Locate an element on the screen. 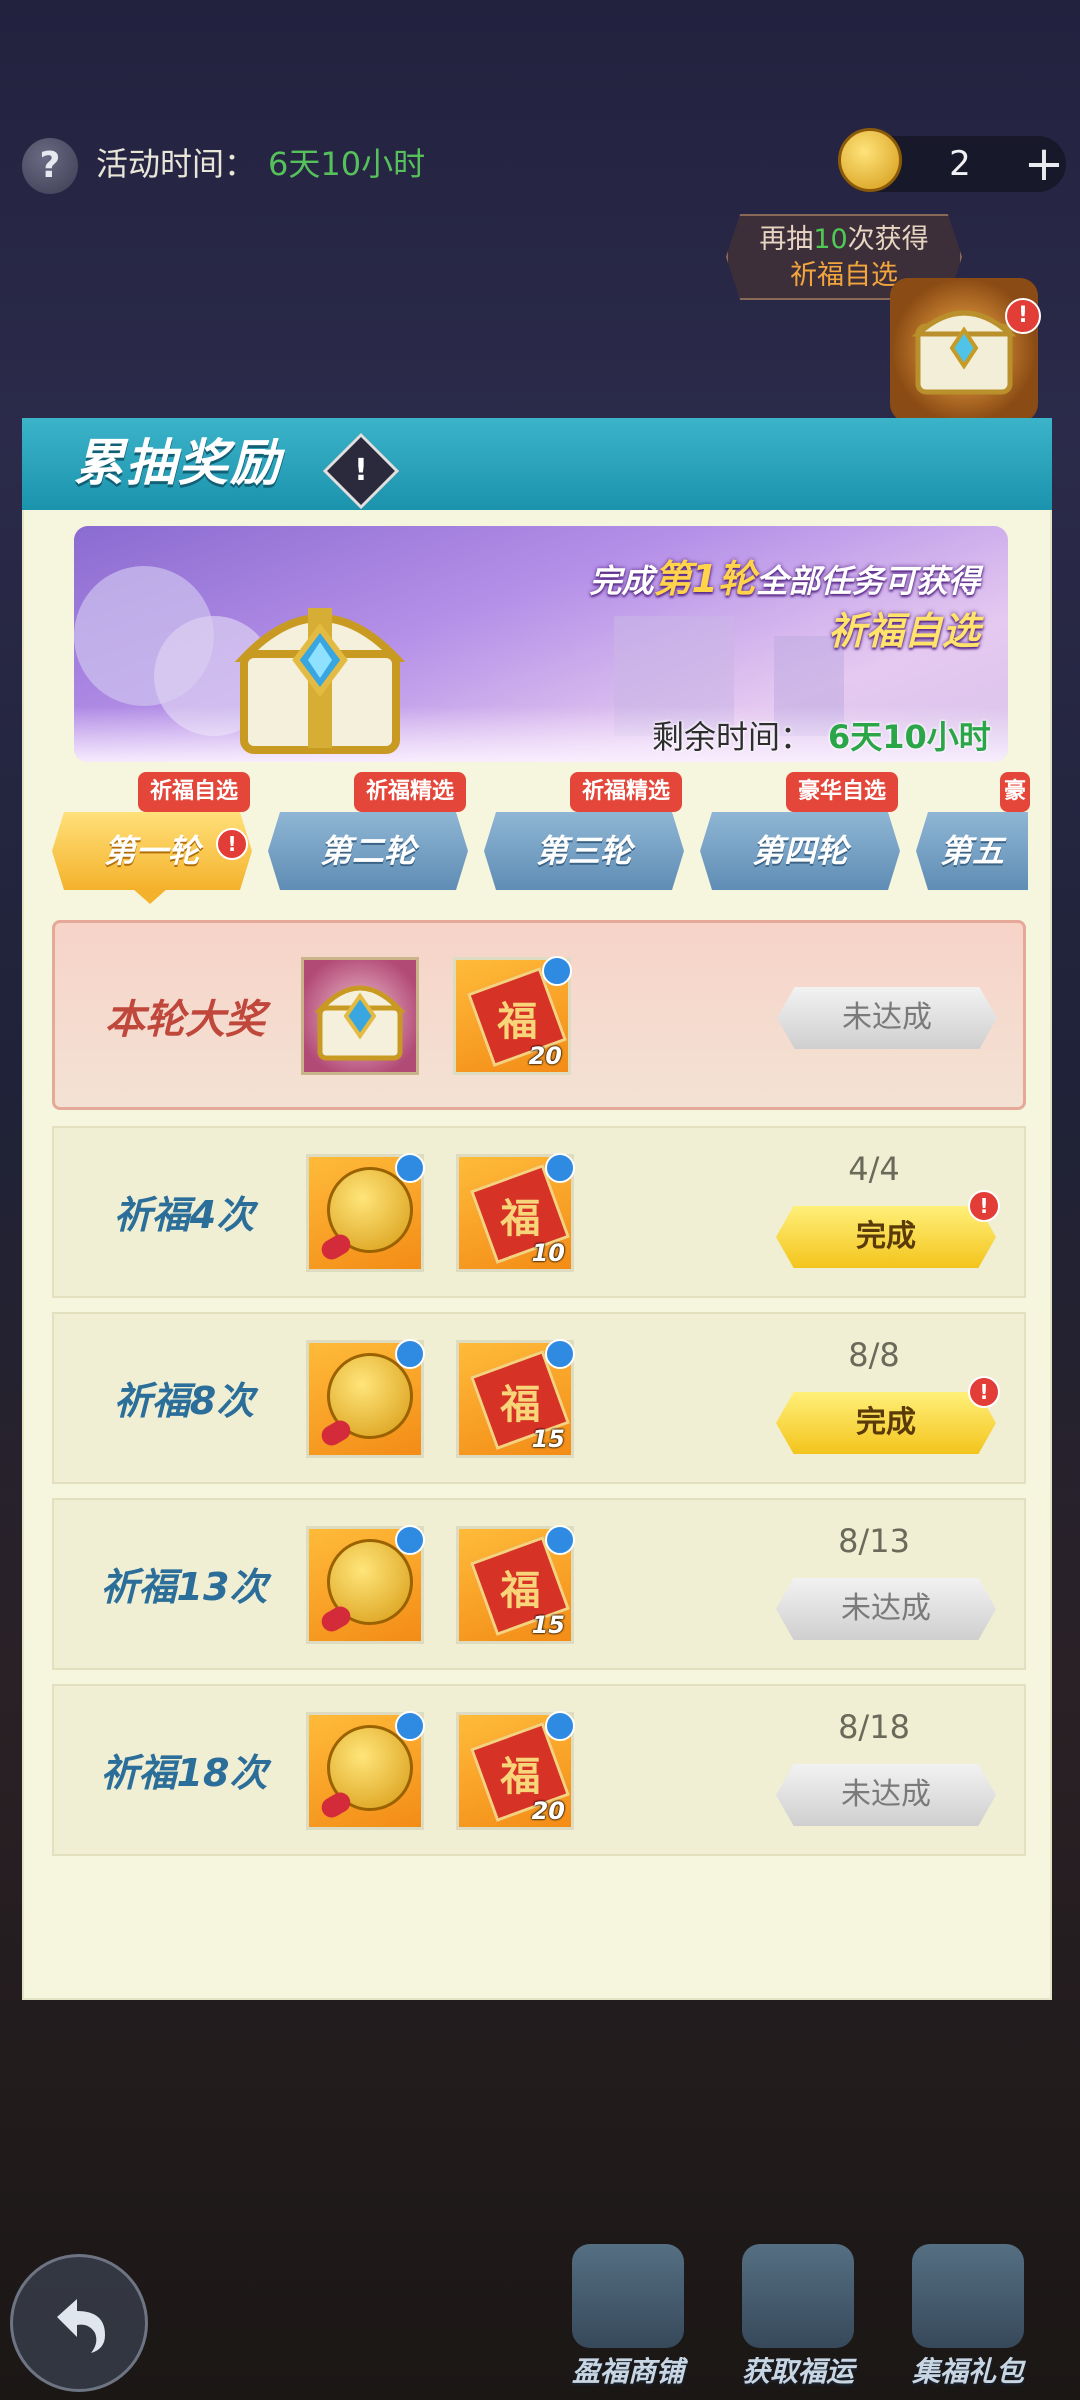 This screenshot has width=1080, height=2400. grand-prize-row: 本轮大奖 20 未达成 is located at coordinates (539, 1015).